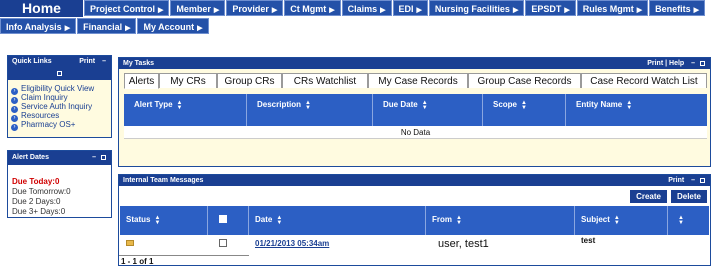 This screenshot has width=720, height=271. I want to click on nav-label: Provider, so click(250, 9).